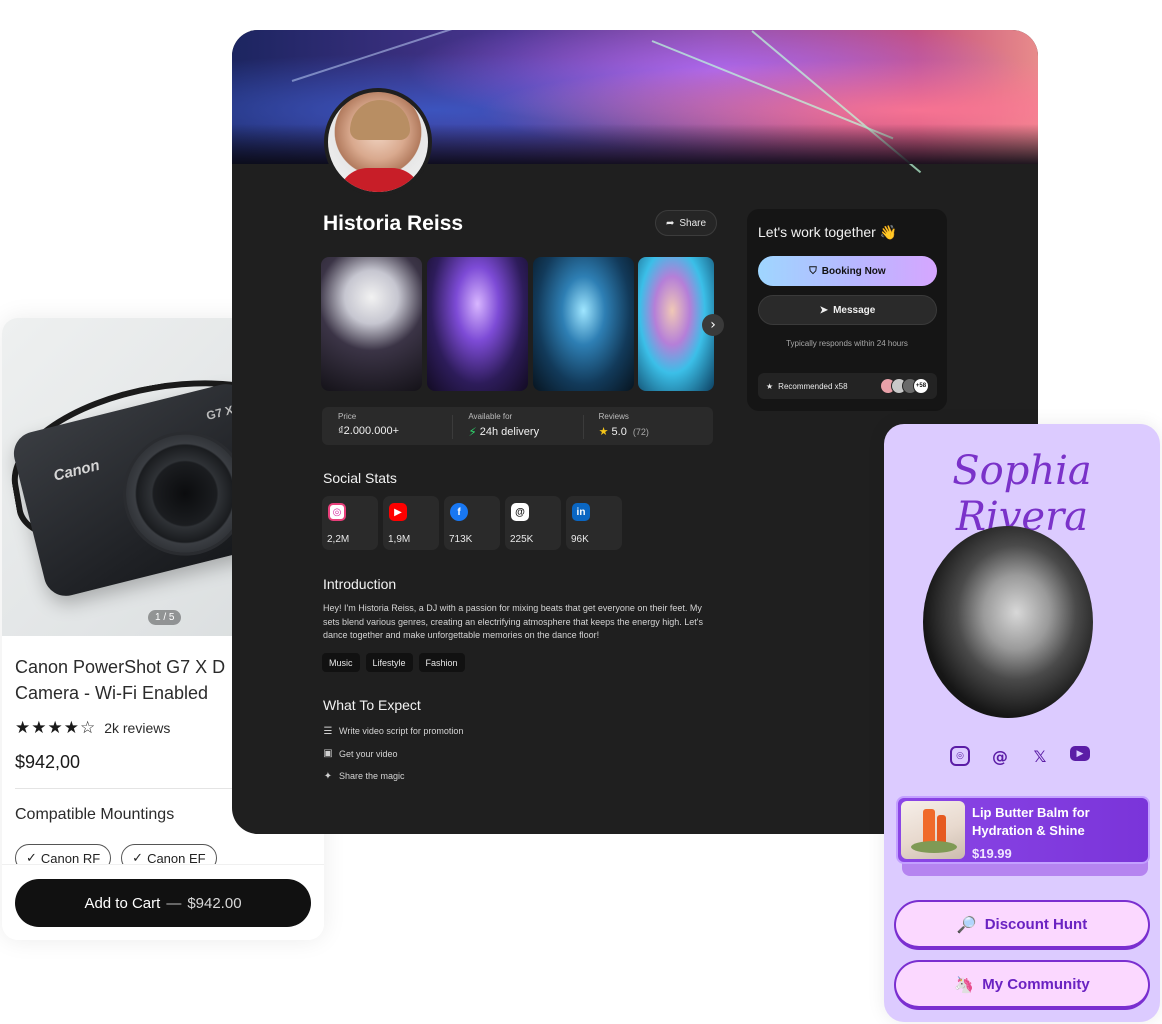  Describe the element at coordinates (594, 523) in the screenshot. I see `social-tile-linkedin: in 96K` at that location.